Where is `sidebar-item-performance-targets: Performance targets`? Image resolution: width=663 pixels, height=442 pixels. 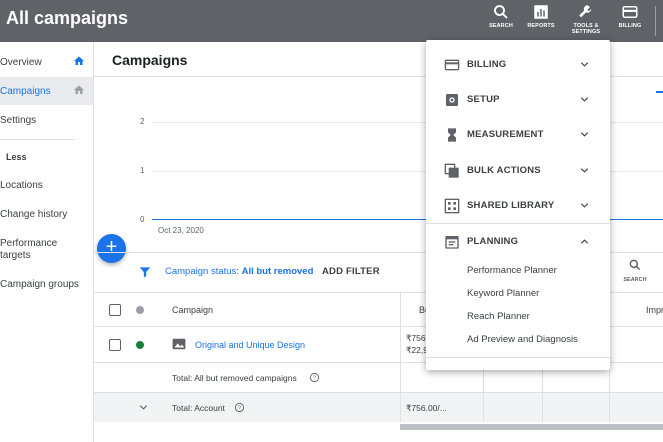
sidebar-item-performance-targets: Performance targets is located at coordinates (46, 251).